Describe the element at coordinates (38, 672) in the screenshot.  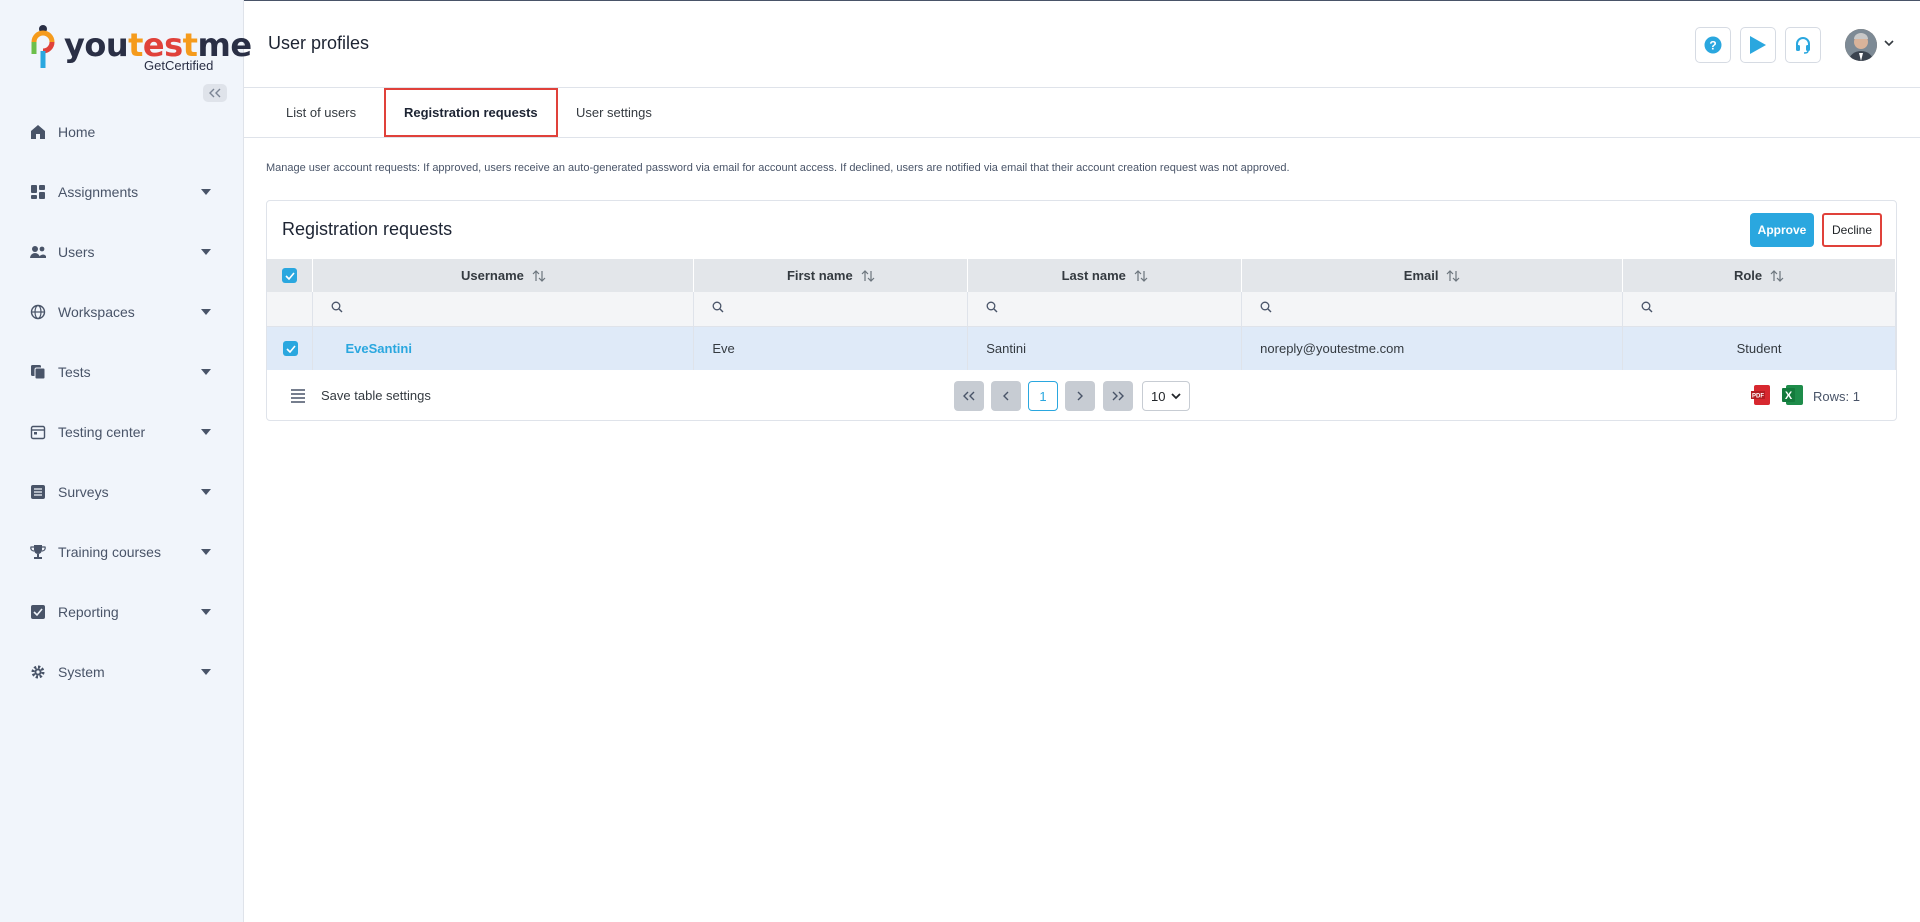
I see `gear-icon` at that location.